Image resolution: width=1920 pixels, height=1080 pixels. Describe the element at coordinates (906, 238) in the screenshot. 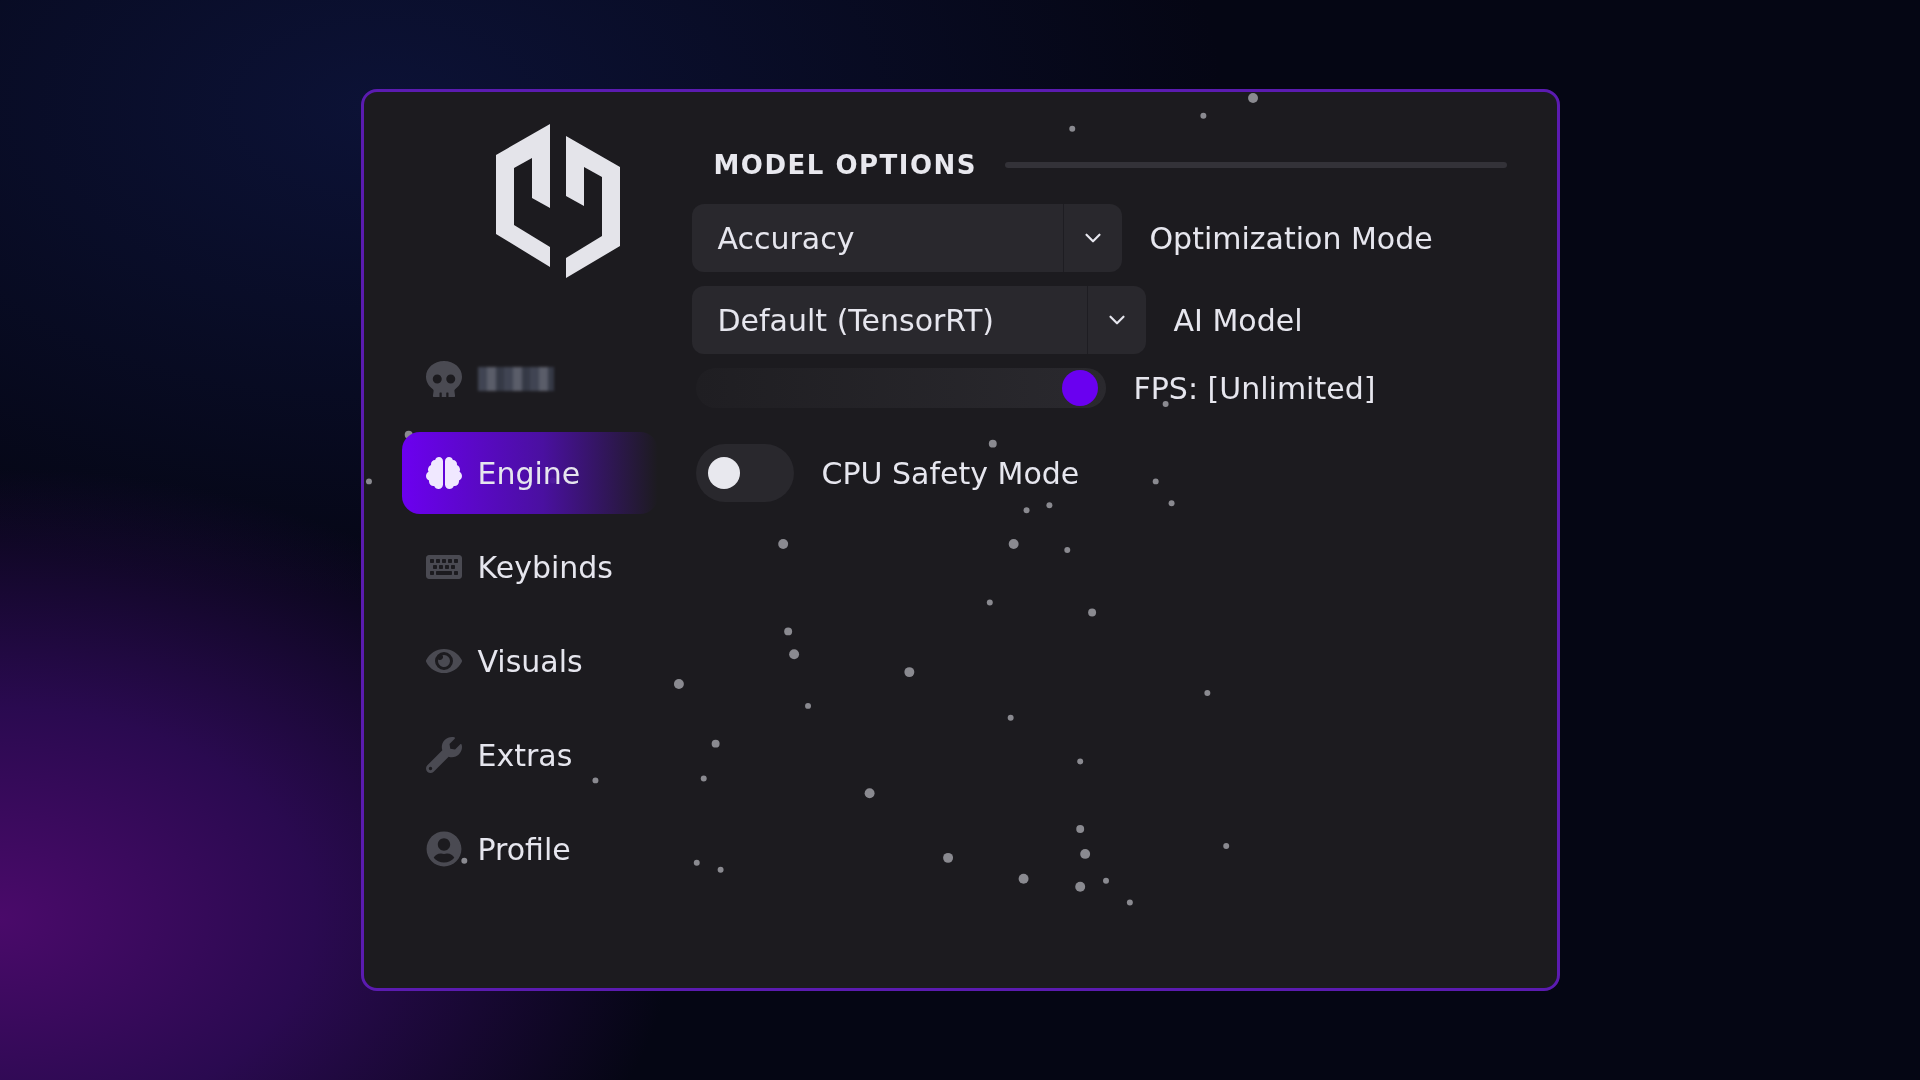

I see `dropdown: Accuracy` at that location.